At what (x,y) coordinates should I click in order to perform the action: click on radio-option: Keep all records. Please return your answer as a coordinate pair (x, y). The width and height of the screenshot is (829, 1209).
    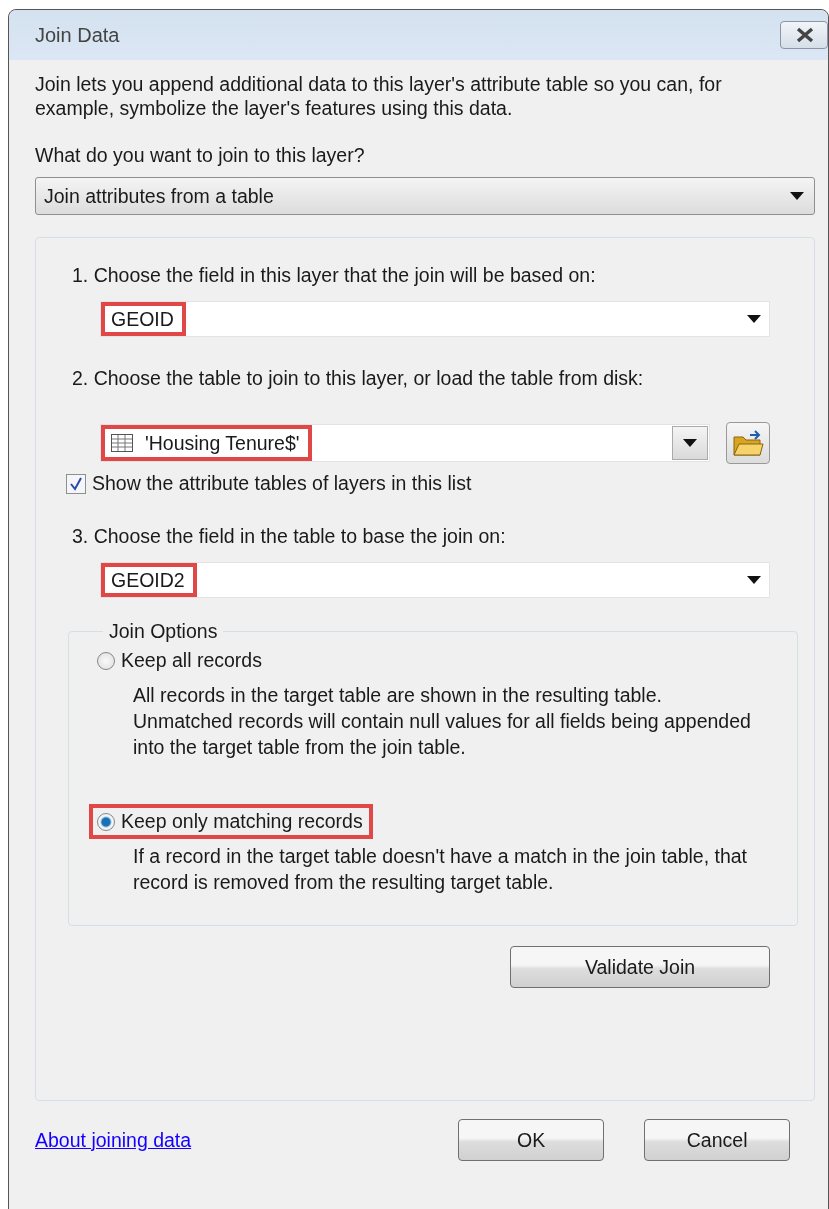
    Looking at the image, I should click on (180, 660).